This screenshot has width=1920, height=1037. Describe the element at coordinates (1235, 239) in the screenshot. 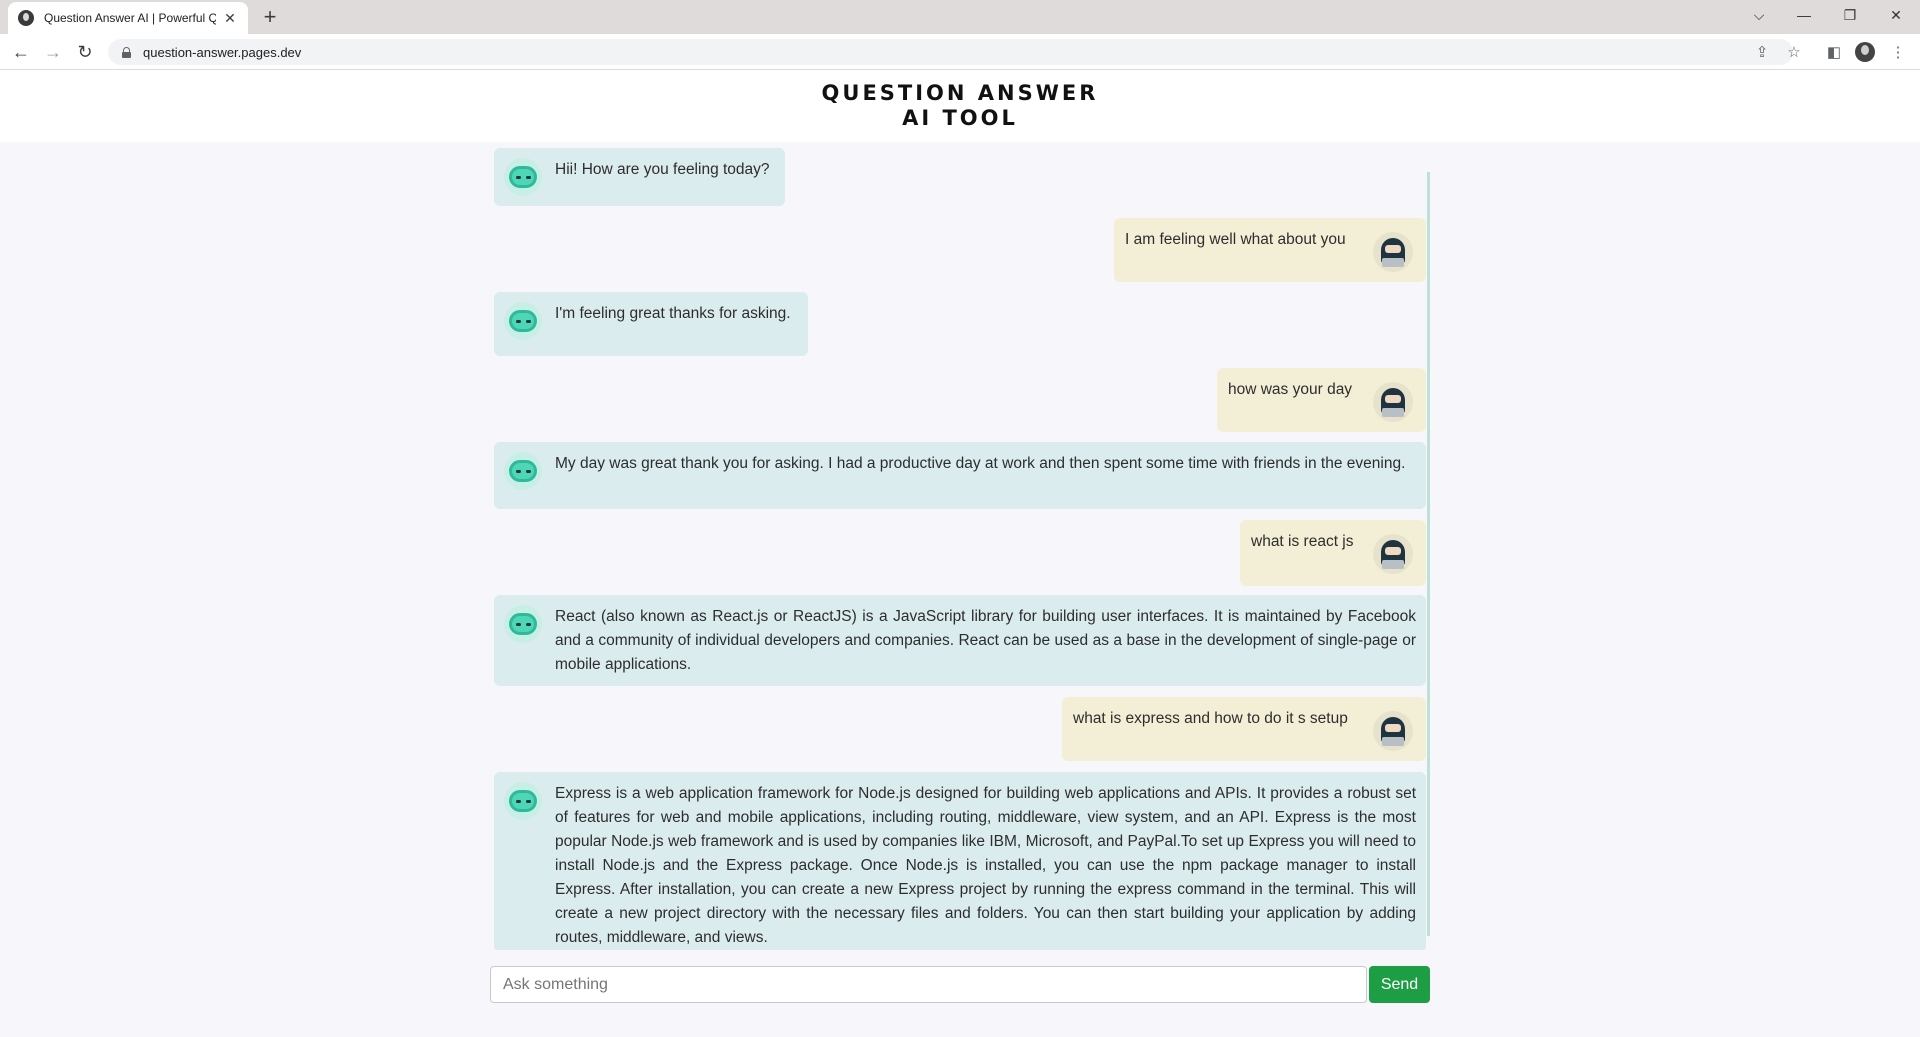

I see `message-text: I am feeling well what about you` at that location.